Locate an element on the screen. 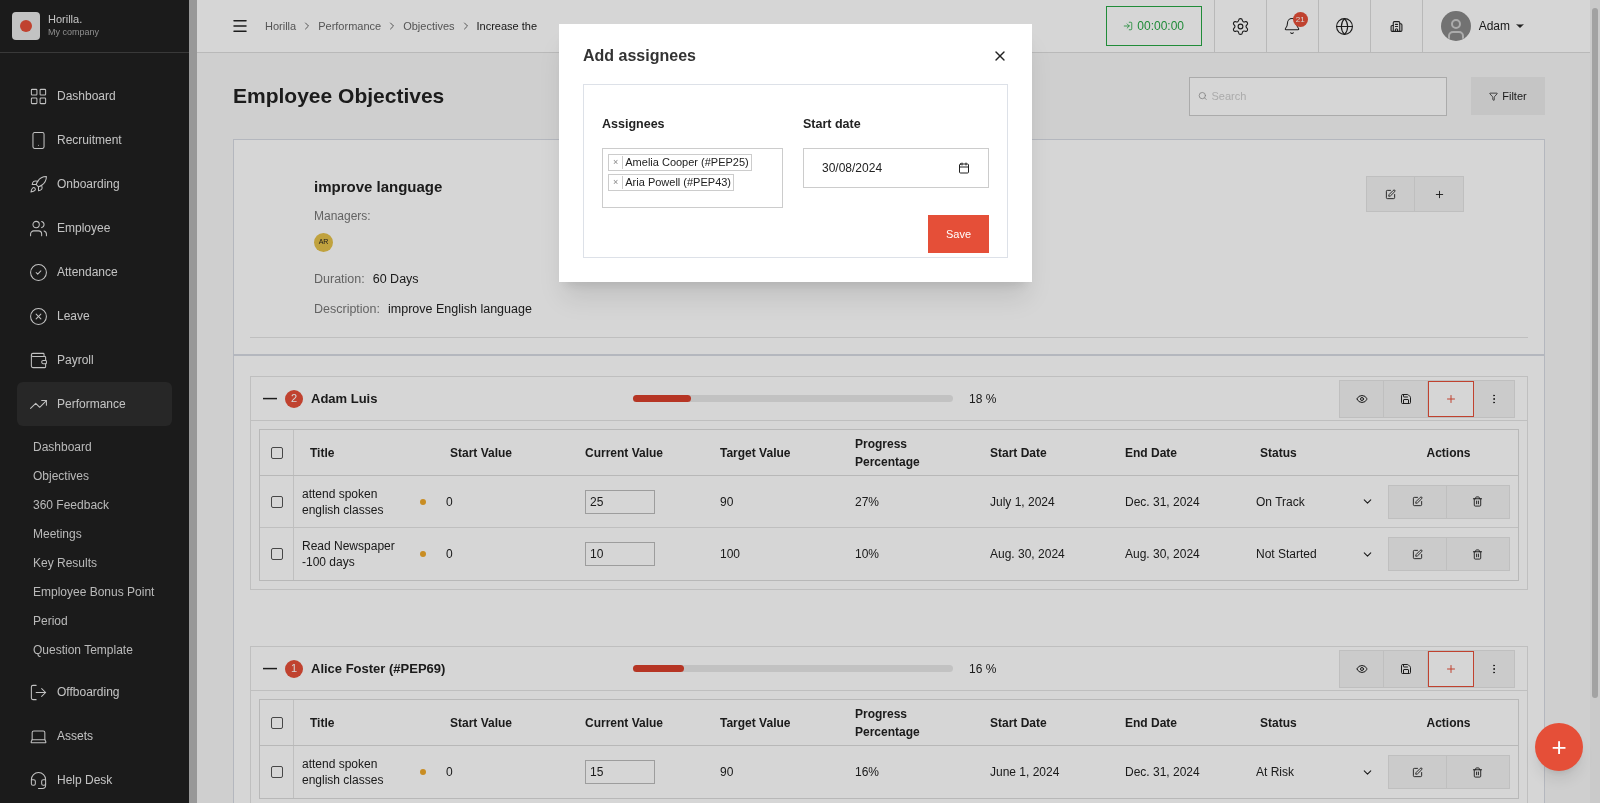 This screenshot has height=803, width=1600. submenu-item: Period is located at coordinates (94, 620).